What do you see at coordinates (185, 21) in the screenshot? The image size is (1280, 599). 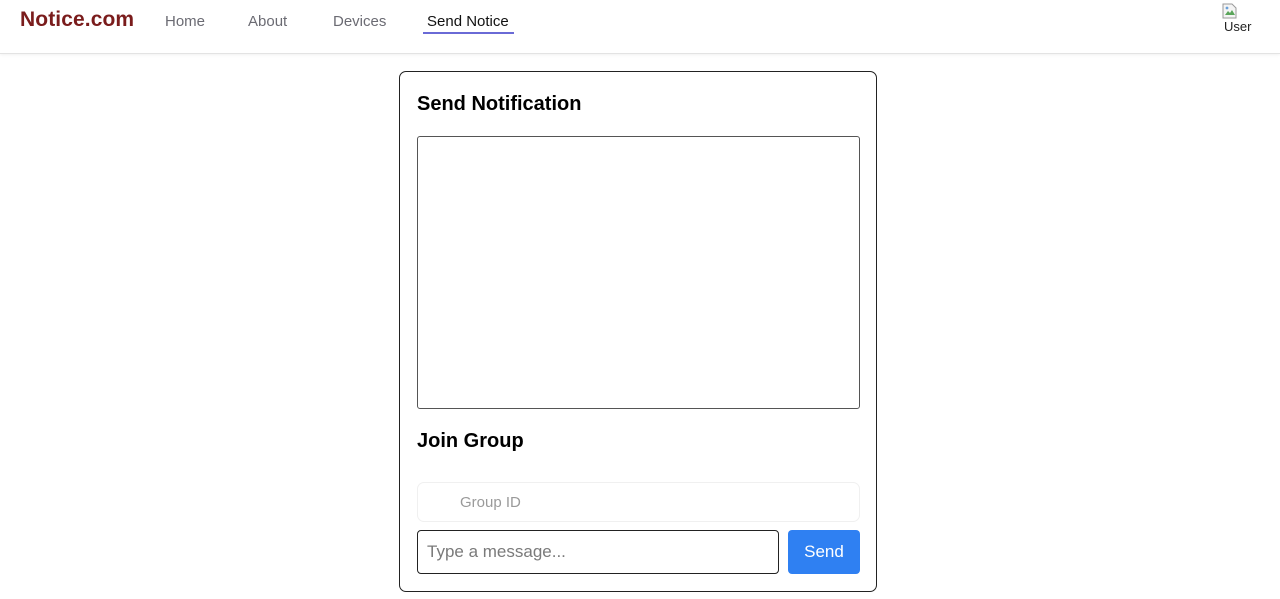 I see `nav-link-home: Home` at bounding box center [185, 21].